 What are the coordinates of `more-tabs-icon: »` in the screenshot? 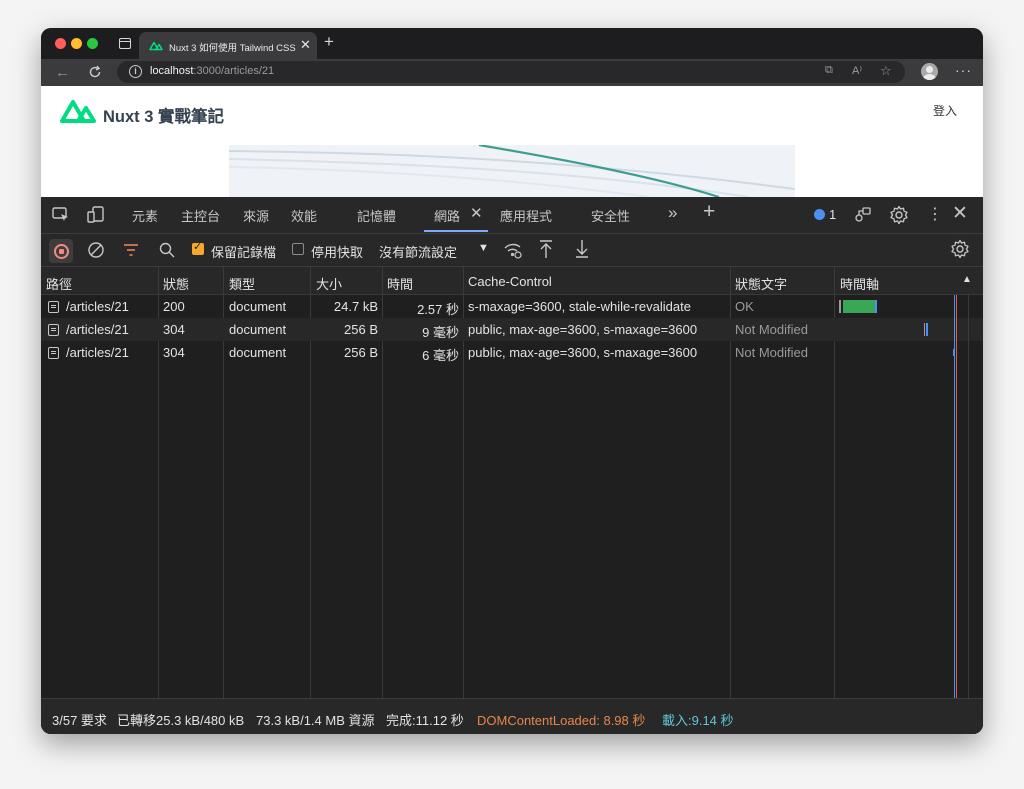 It's located at (672, 213).